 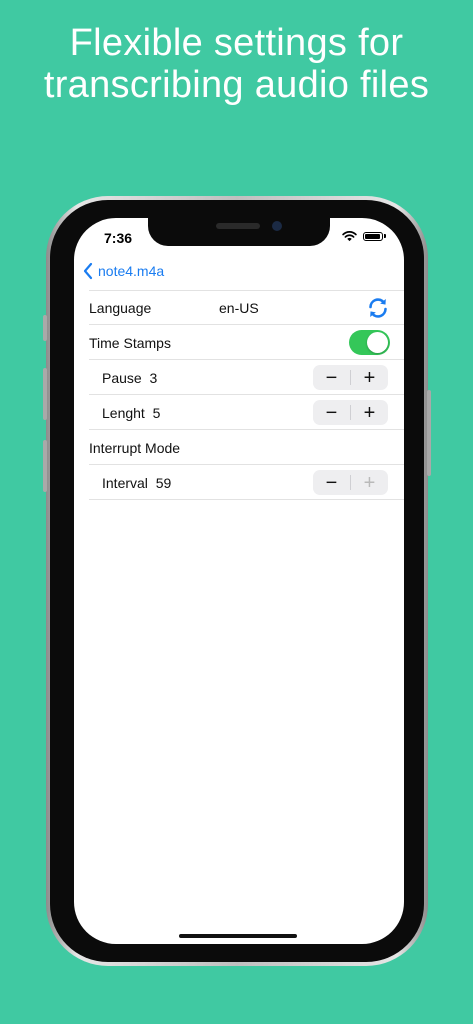 I want to click on sync-icon, so click(x=378, y=308).